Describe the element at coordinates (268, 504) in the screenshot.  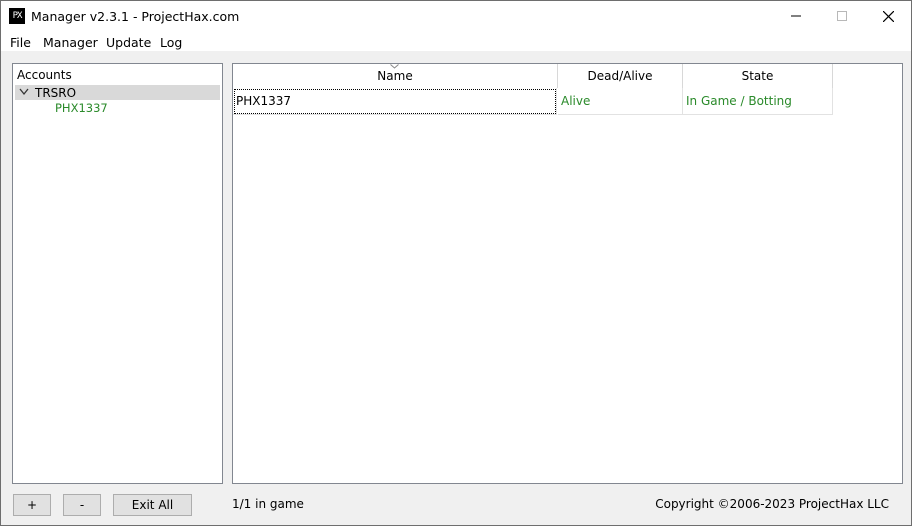
I see `status-text: 1/1 in game` at that location.